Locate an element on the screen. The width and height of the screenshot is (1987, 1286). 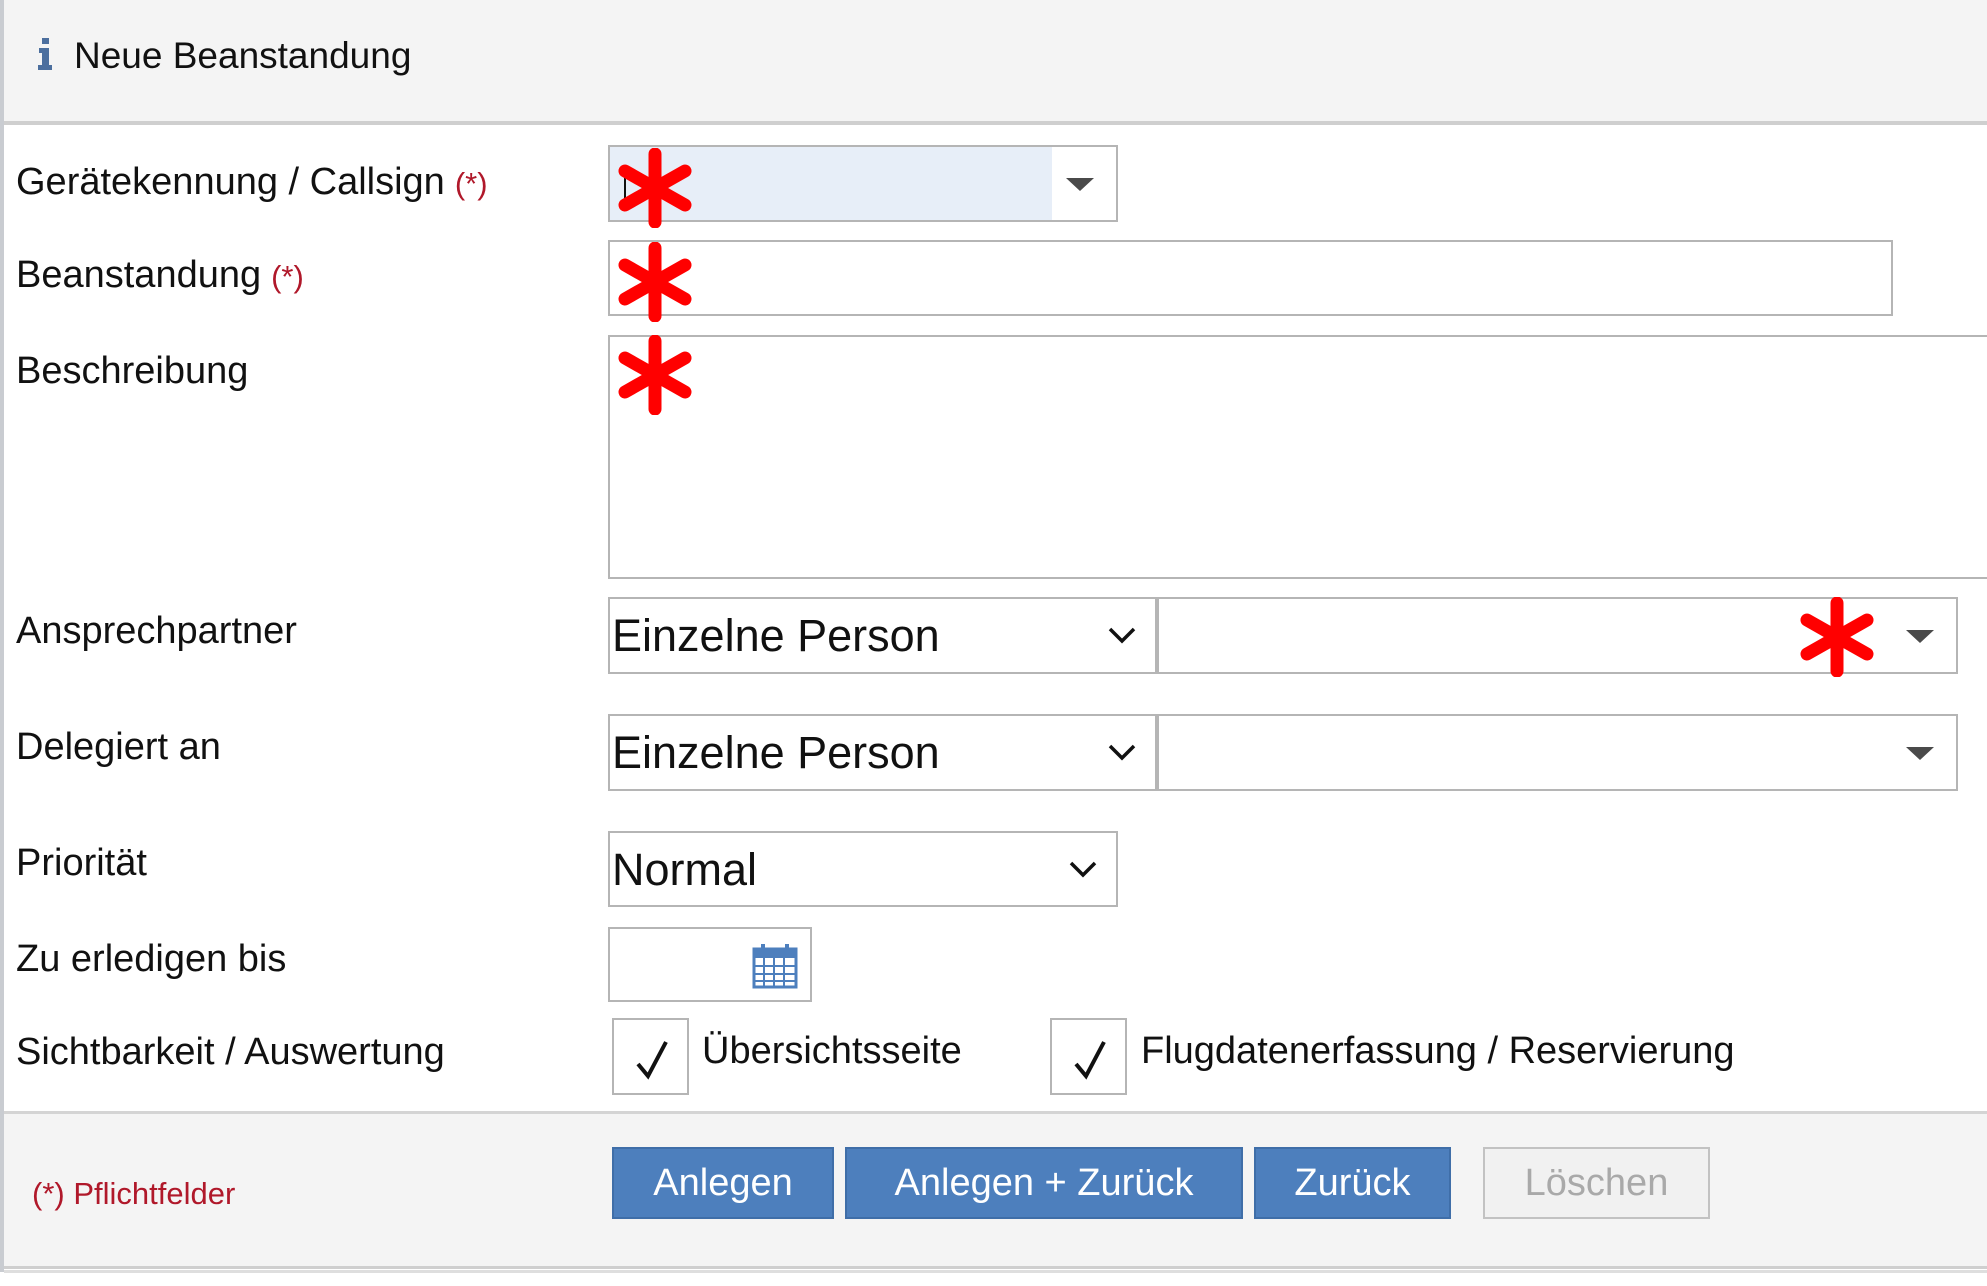
contact-person-combobox is located at coordinates (1557, 635).